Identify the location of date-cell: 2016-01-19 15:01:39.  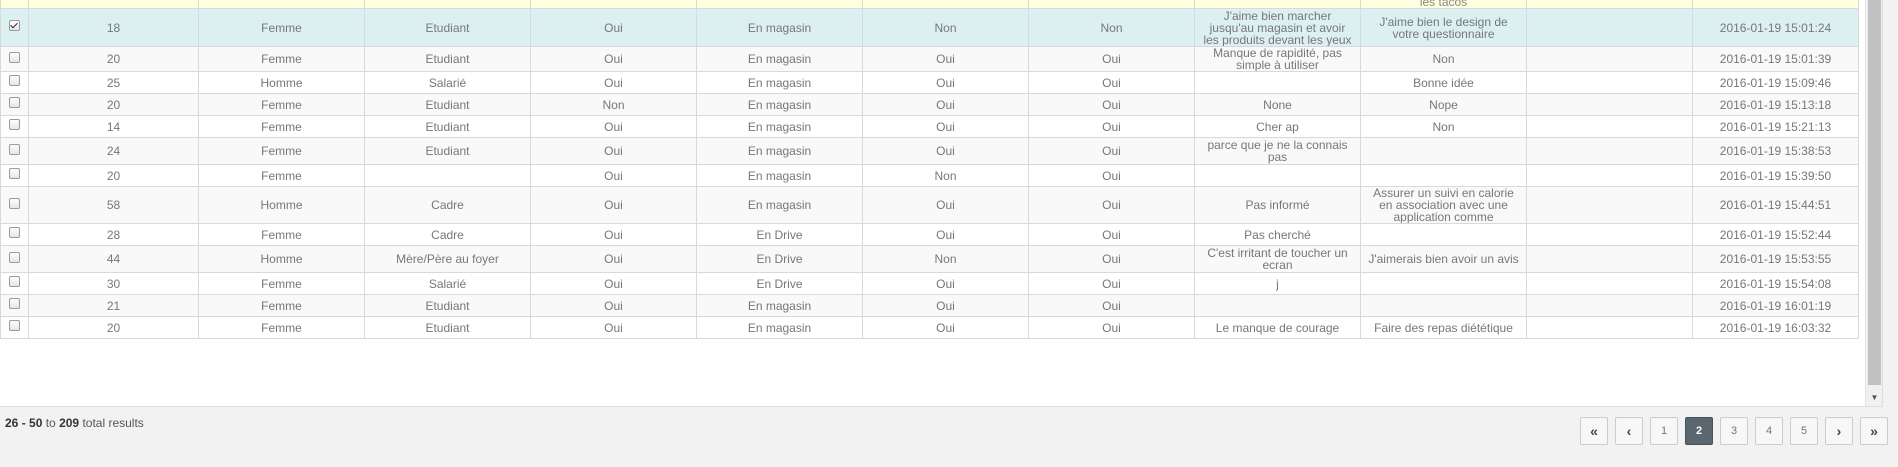
(1775, 59).